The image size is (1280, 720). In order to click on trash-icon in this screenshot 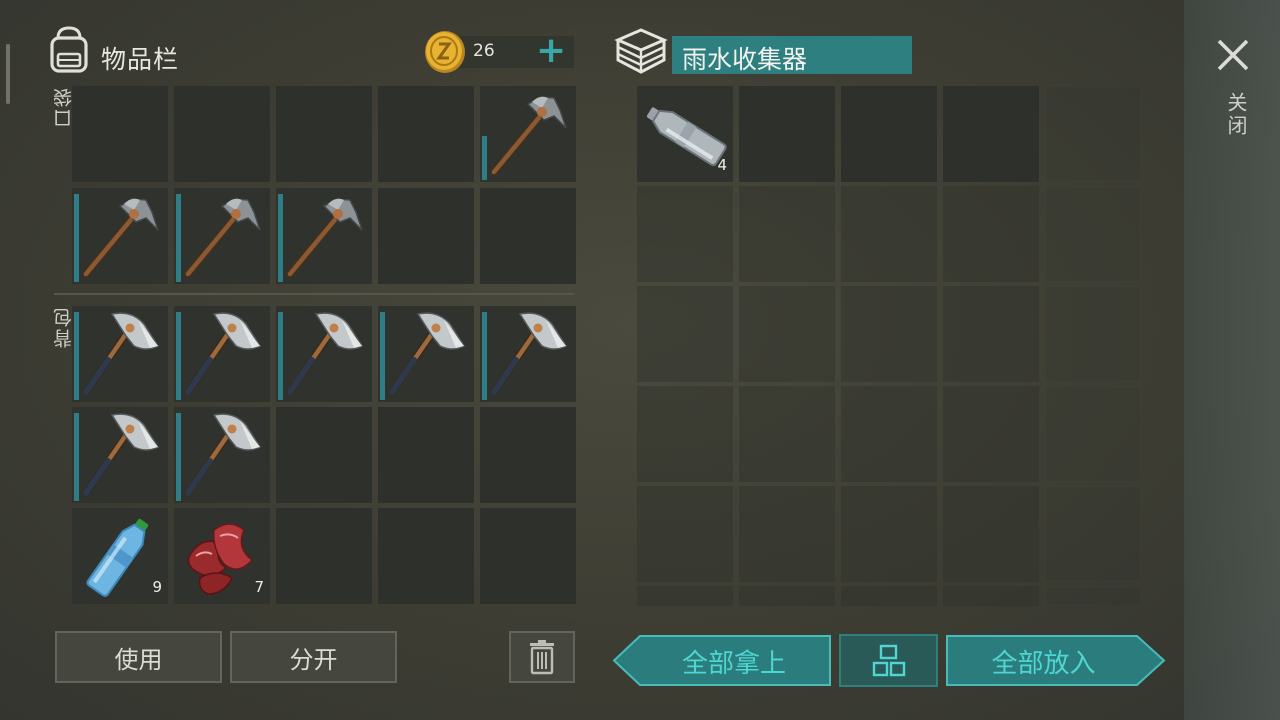, I will do `click(542, 657)`.